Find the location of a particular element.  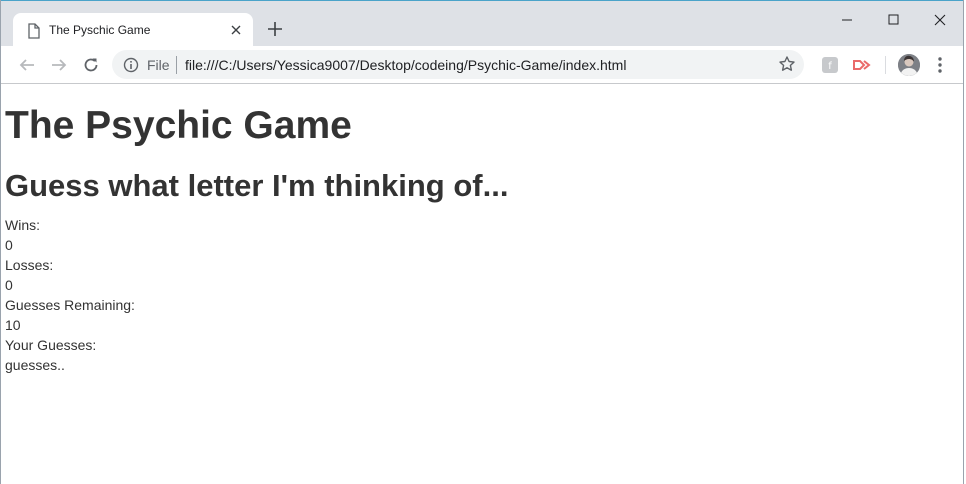

wins-value: 0 is located at coordinates (9, 245).